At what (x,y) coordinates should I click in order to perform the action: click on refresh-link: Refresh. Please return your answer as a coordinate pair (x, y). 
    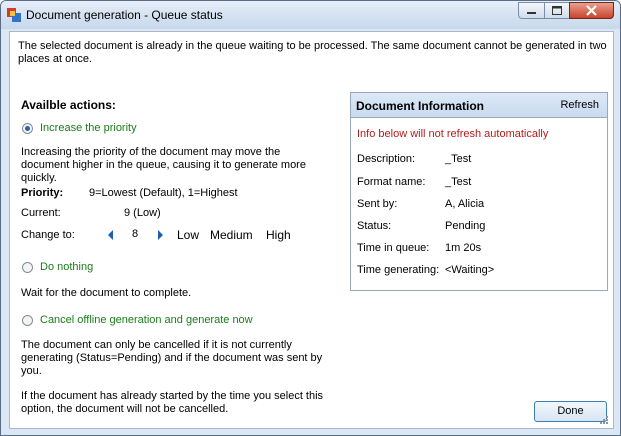
    Looking at the image, I should click on (579, 105).